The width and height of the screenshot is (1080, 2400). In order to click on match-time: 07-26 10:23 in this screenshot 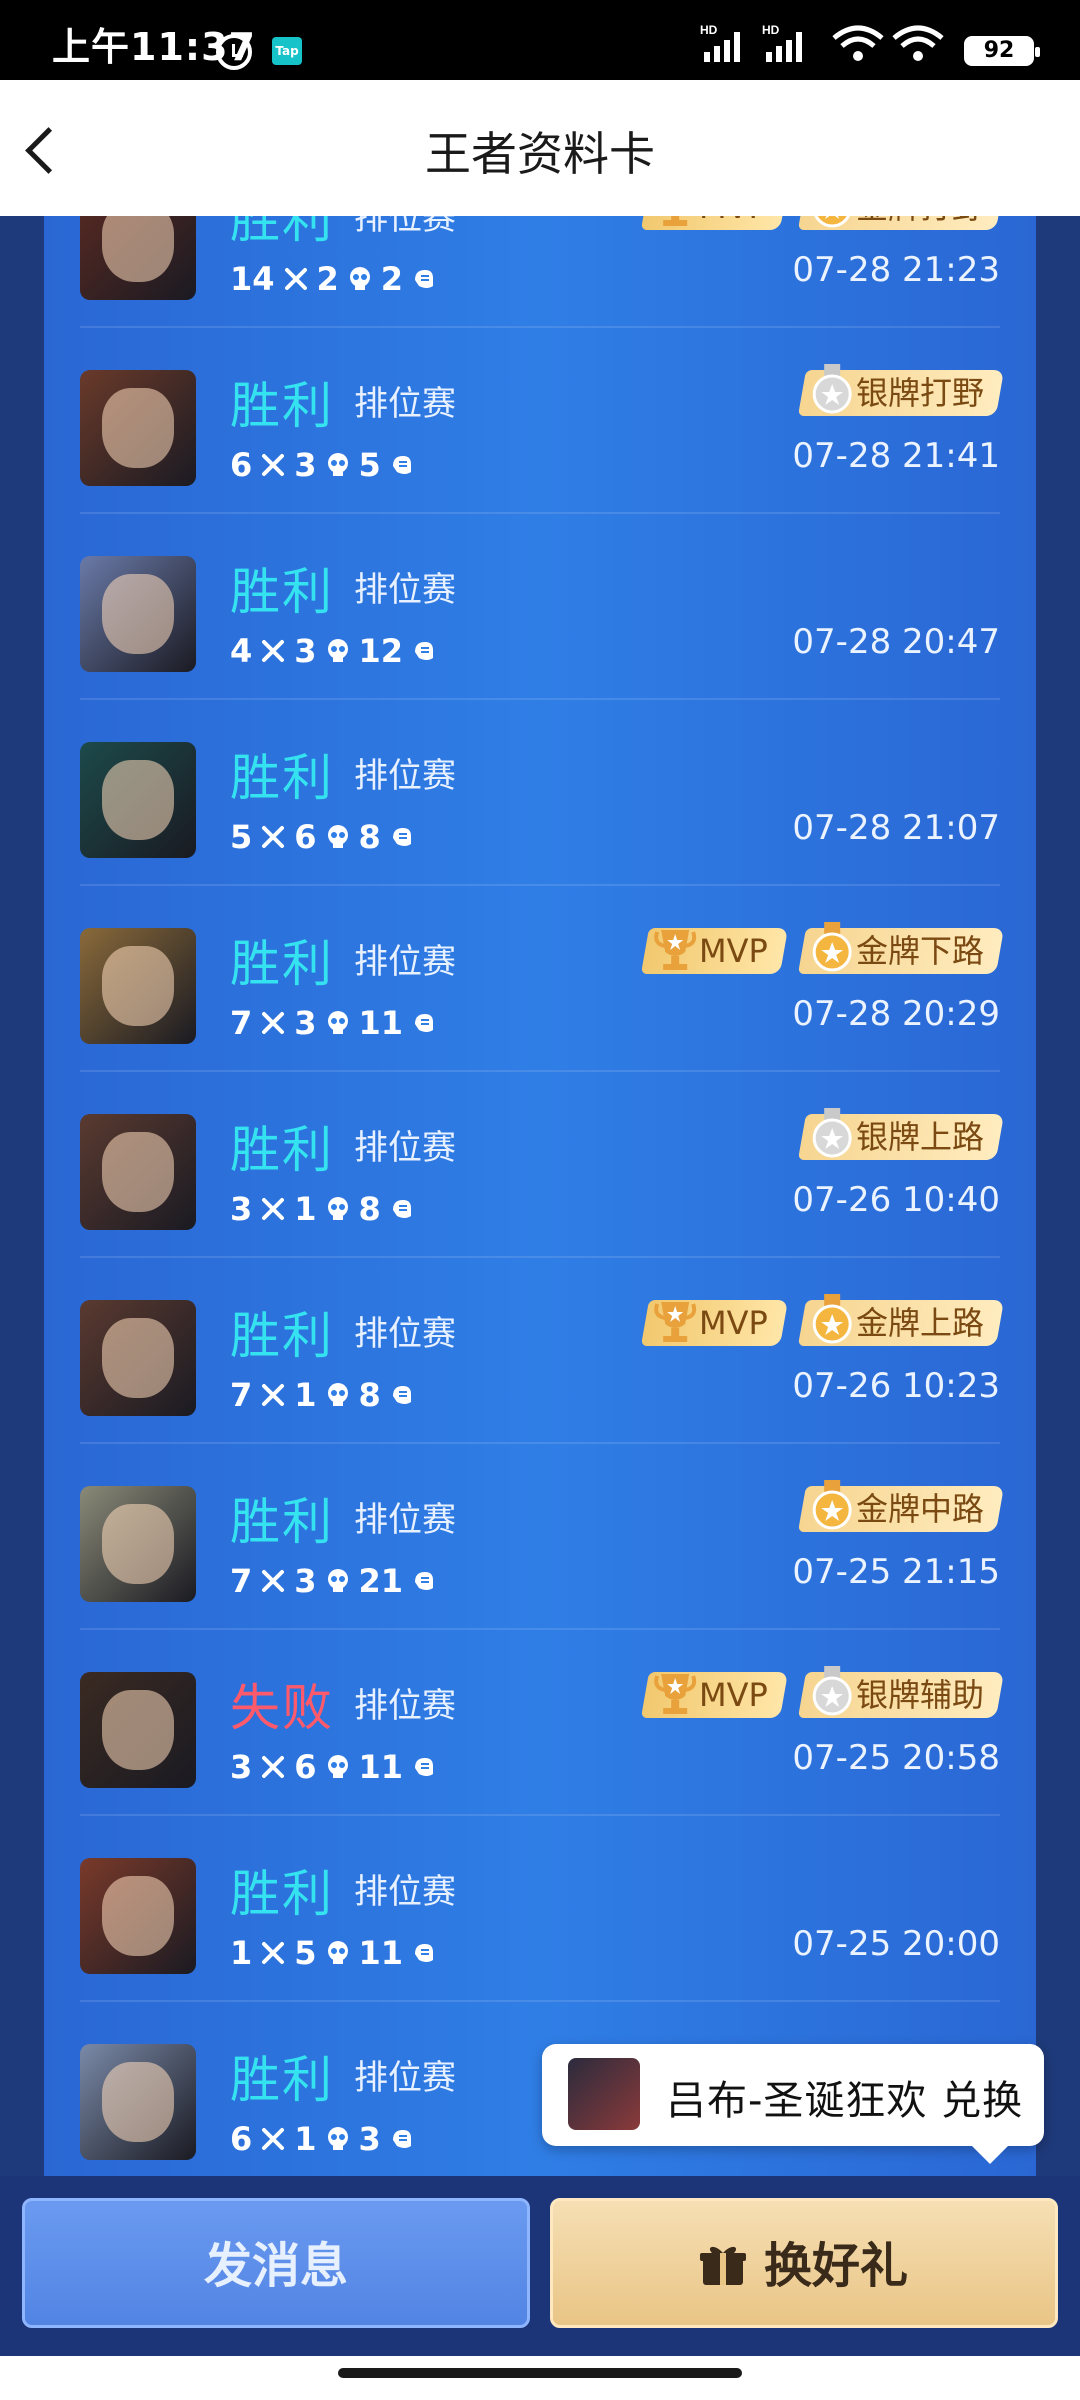, I will do `click(896, 1386)`.